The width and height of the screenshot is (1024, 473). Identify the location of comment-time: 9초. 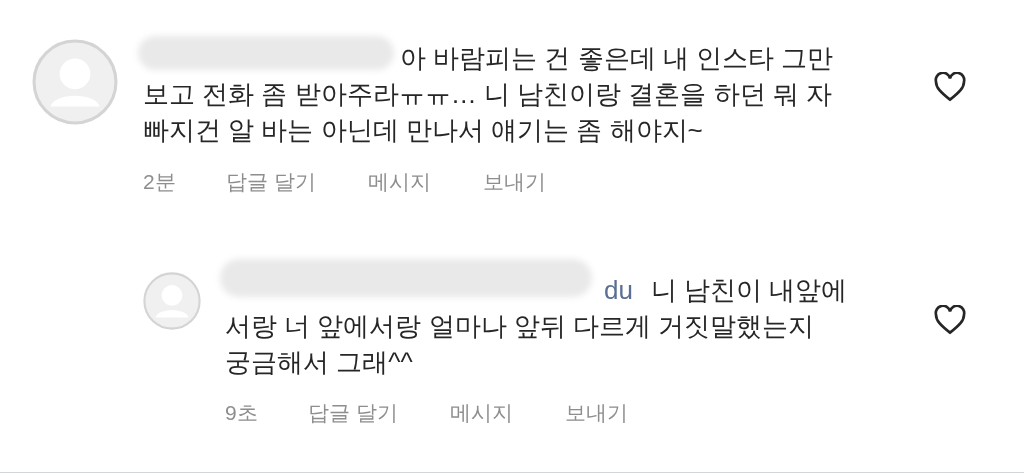
(241, 413).